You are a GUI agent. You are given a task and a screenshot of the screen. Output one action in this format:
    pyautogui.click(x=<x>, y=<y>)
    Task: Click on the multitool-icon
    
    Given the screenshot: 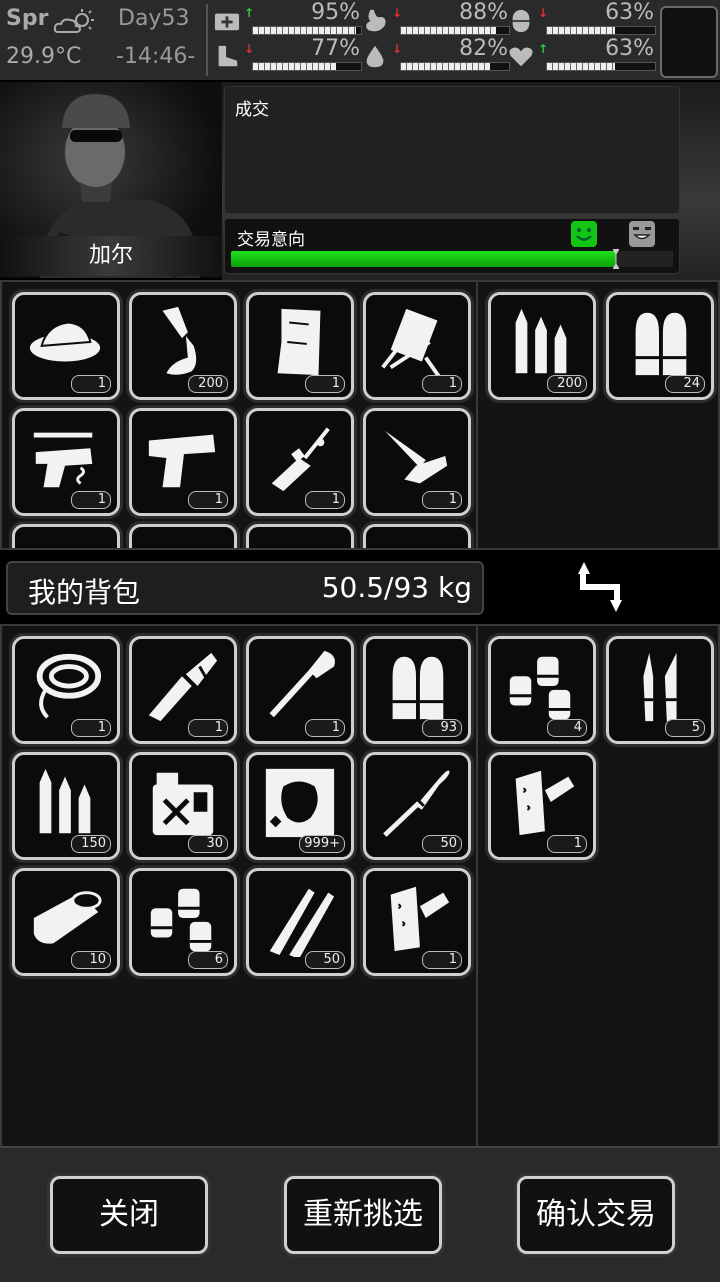 What is the action you would take?
    pyautogui.click(x=183, y=687)
    